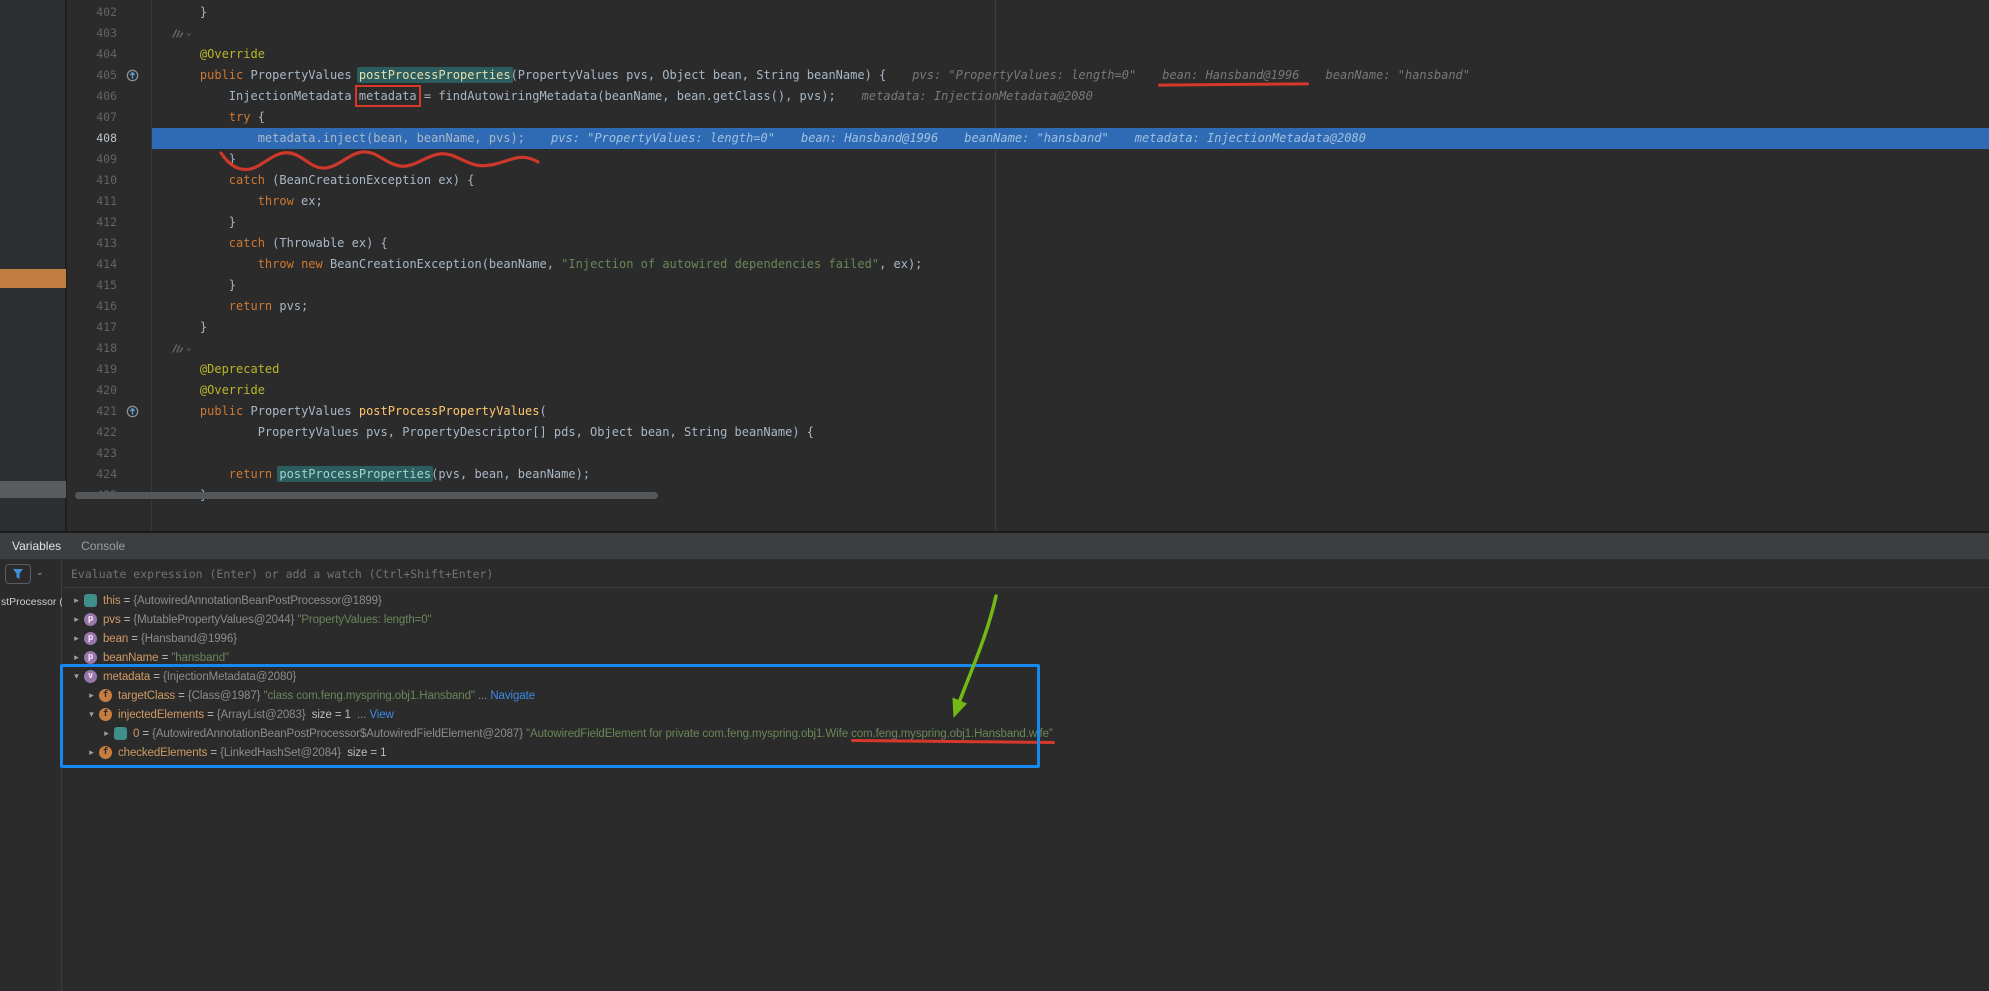  I want to click on editor-line: 415 }, so click(1028, 285).